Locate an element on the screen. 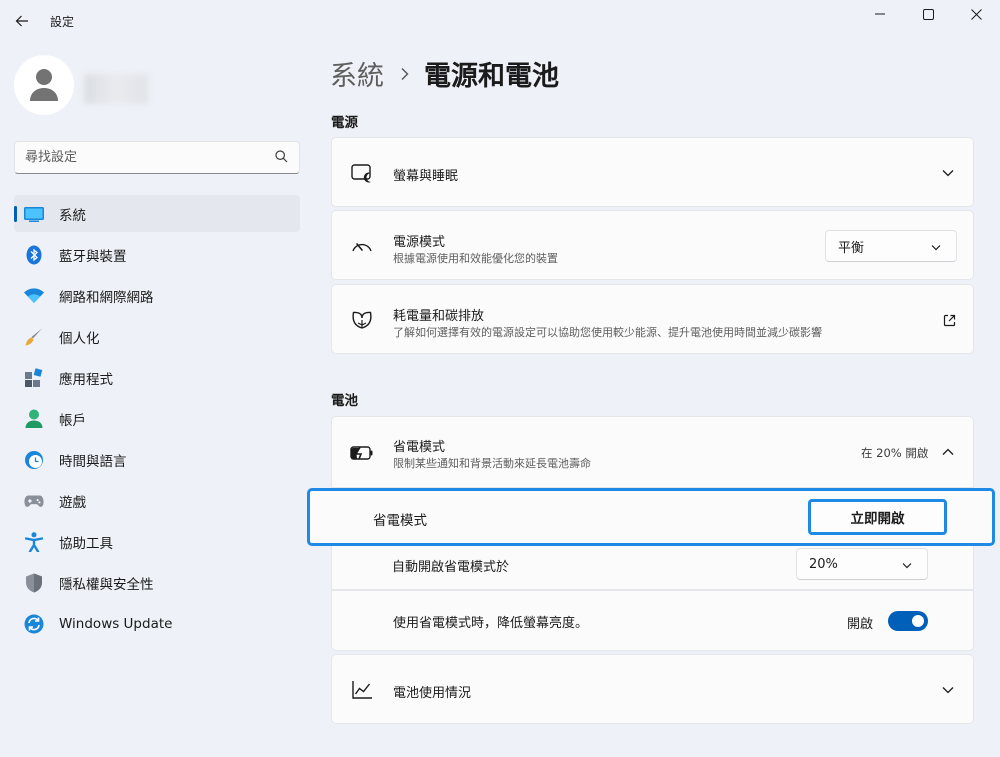 This screenshot has height=757, width=1000. sidebar-item-personalization: 個人化 is located at coordinates (157, 336).